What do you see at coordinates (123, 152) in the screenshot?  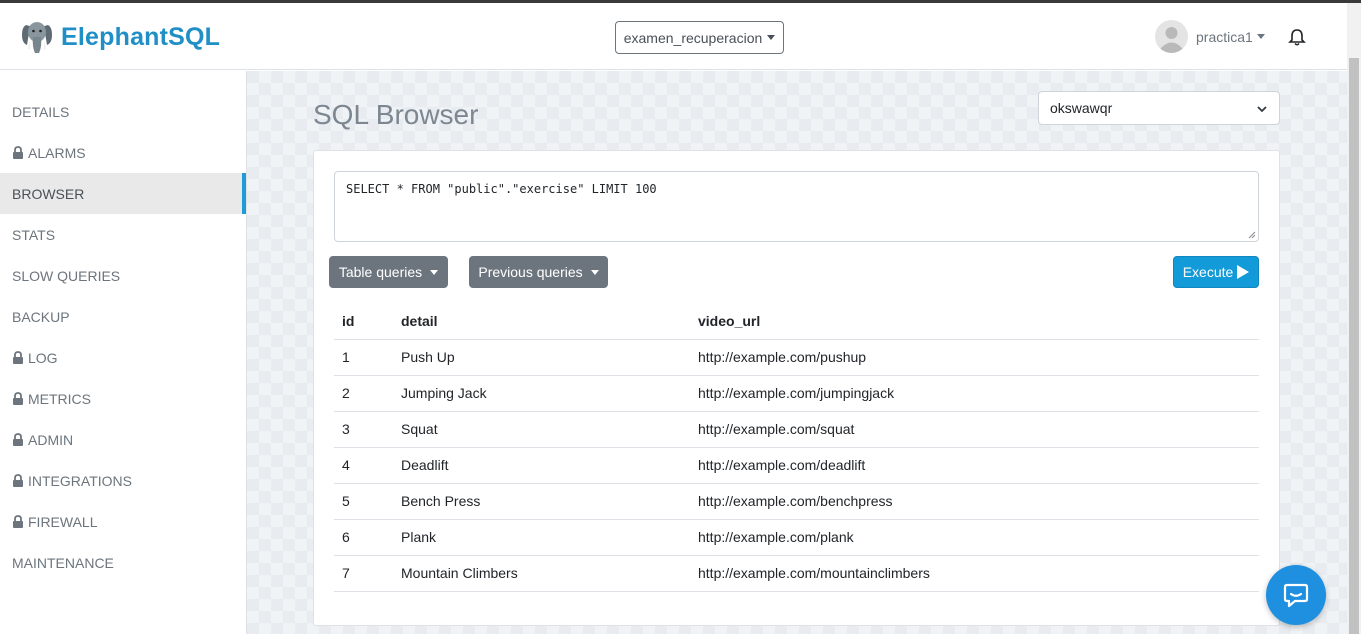 I see `sidebar-item-alarms: ALARMS` at bounding box center [123, 152].